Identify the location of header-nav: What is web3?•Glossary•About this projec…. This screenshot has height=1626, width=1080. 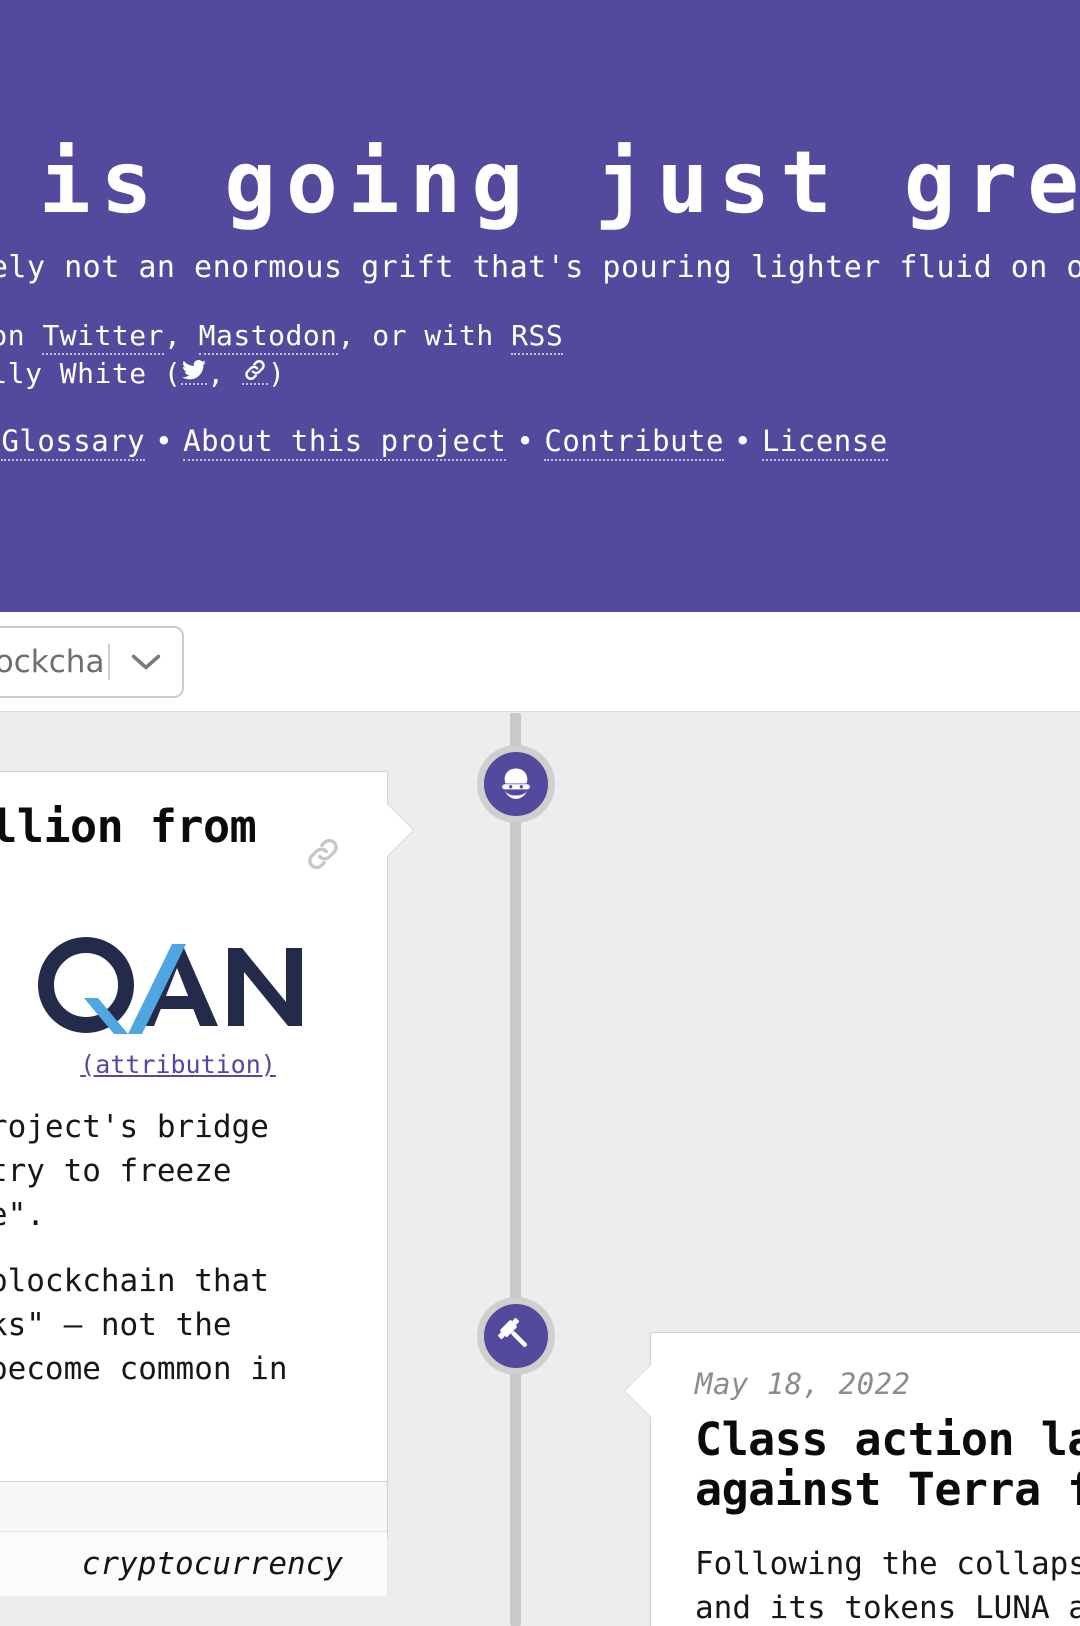
(444, 442).